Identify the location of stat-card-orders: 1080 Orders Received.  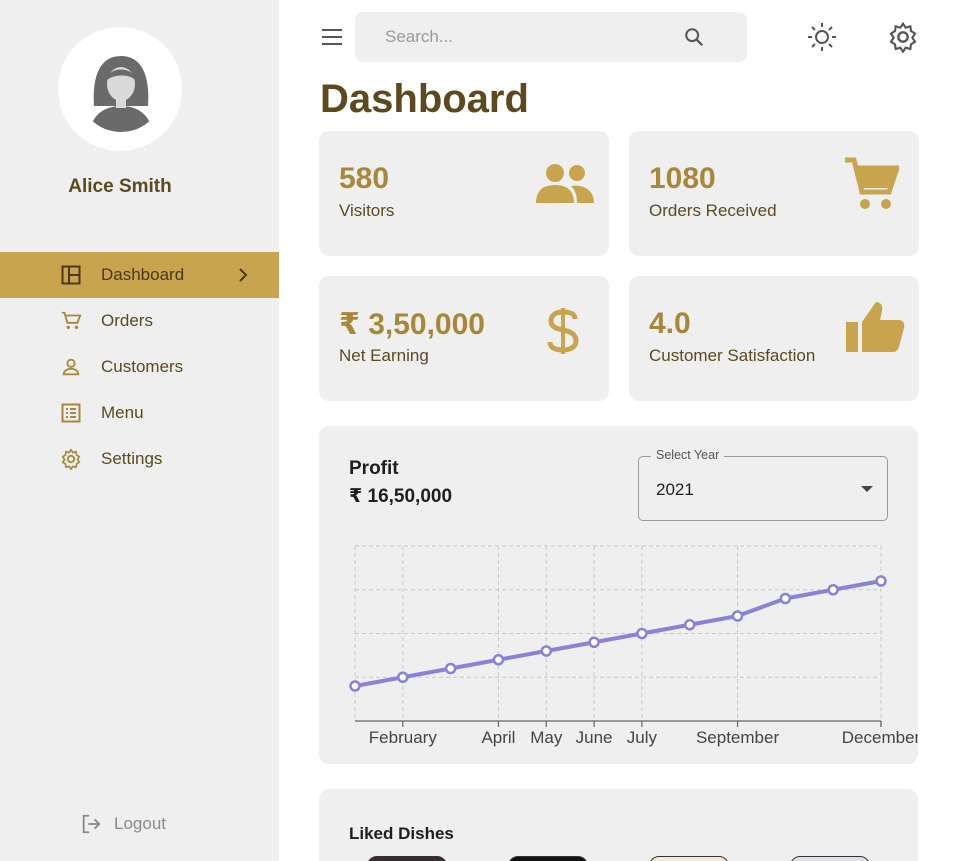
(774, 193).